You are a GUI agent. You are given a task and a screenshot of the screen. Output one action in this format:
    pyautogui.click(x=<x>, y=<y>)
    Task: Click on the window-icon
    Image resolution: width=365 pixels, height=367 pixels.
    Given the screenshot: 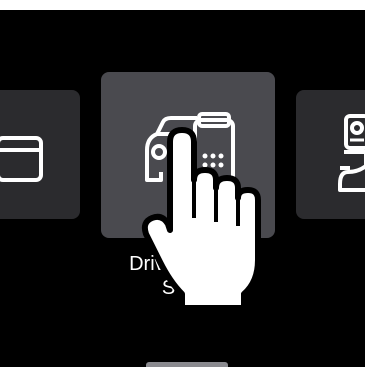 What is the action you would take?
    pyautogui.click(x=21, y=159)
    